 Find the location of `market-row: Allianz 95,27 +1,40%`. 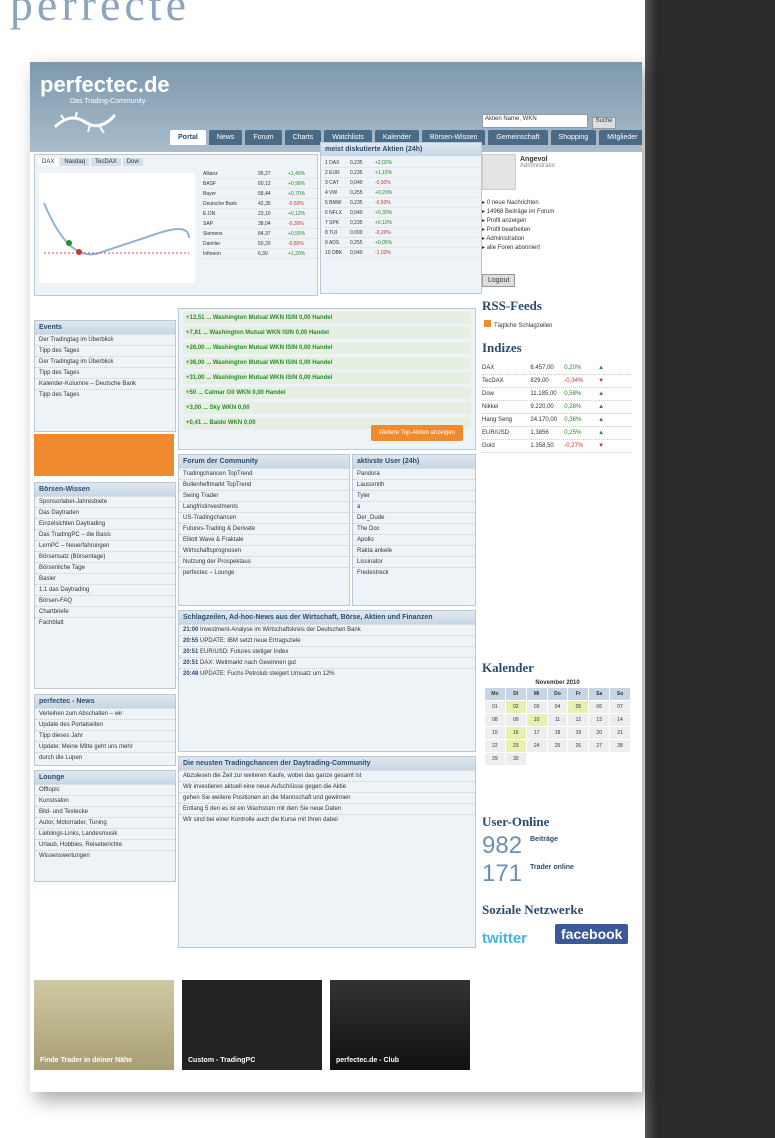

market-row: Allianz 95,27 +1,40% is located at coordinates (263, 174).